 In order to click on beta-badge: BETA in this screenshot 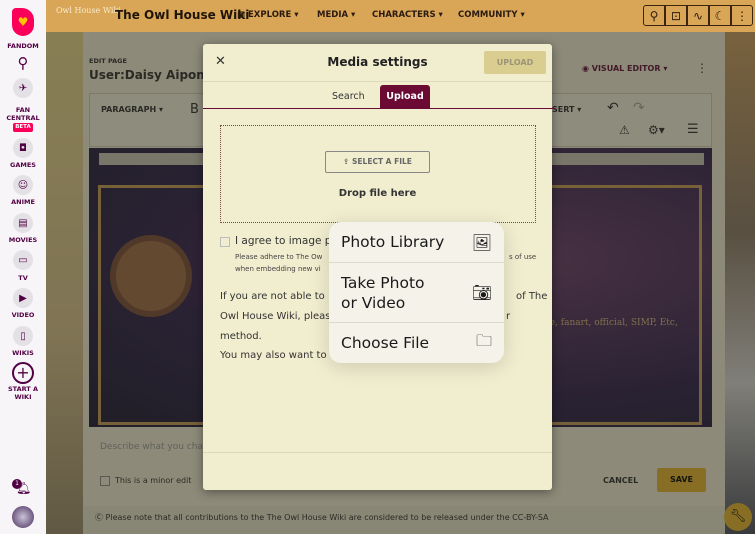, I will do `click(23, 127)`.